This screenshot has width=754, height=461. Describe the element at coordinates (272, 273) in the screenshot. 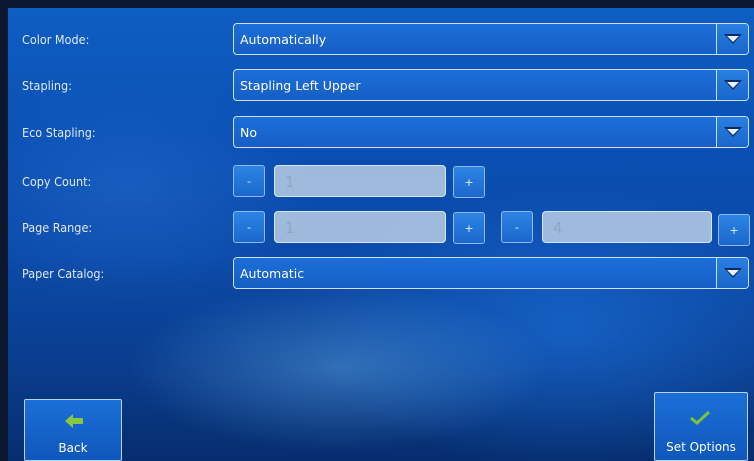

I see `paper-catalog-value: Automatic` at that location.